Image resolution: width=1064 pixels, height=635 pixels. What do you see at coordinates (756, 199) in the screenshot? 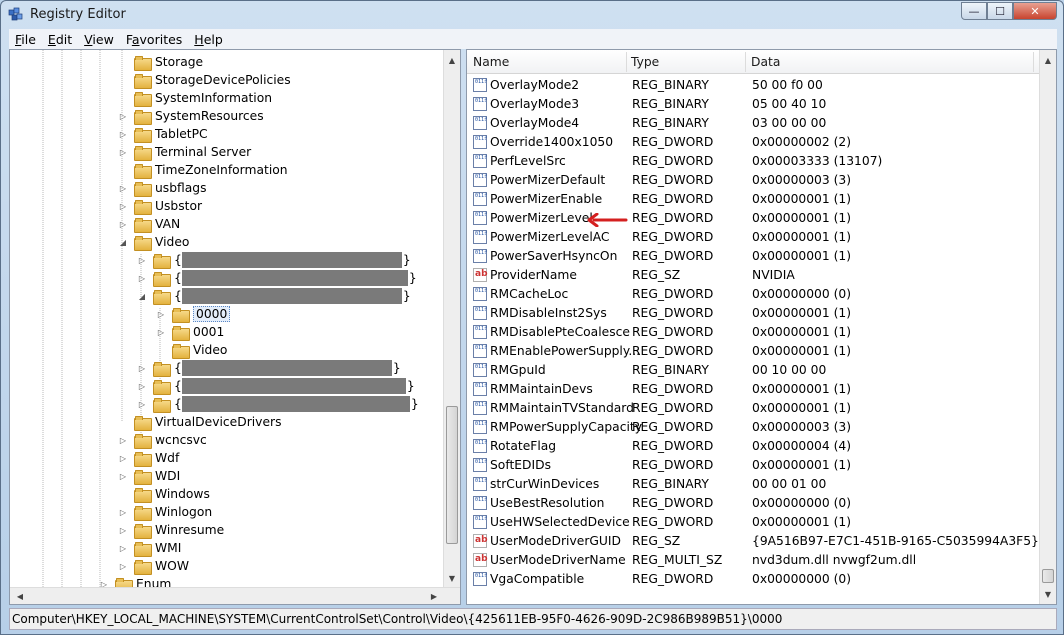
I see `list-item: PowerMizerEnable REG_DWORD 0x00000001 (1)` at bounding box center [756, 199].